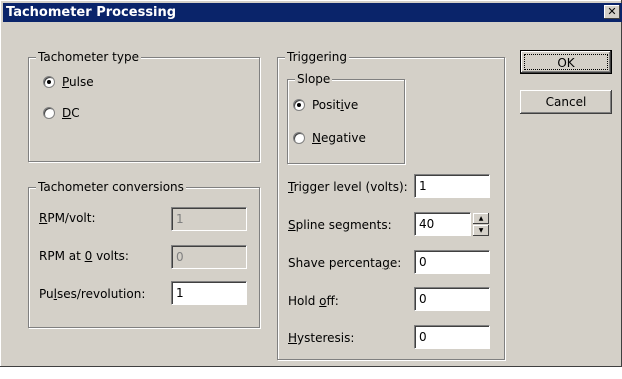  What do you see at coordinates (144, 106) in the screenshot?
I see `tachometer-type-group: Tachometer type Pulse DC` at bounding box center [144, 106].